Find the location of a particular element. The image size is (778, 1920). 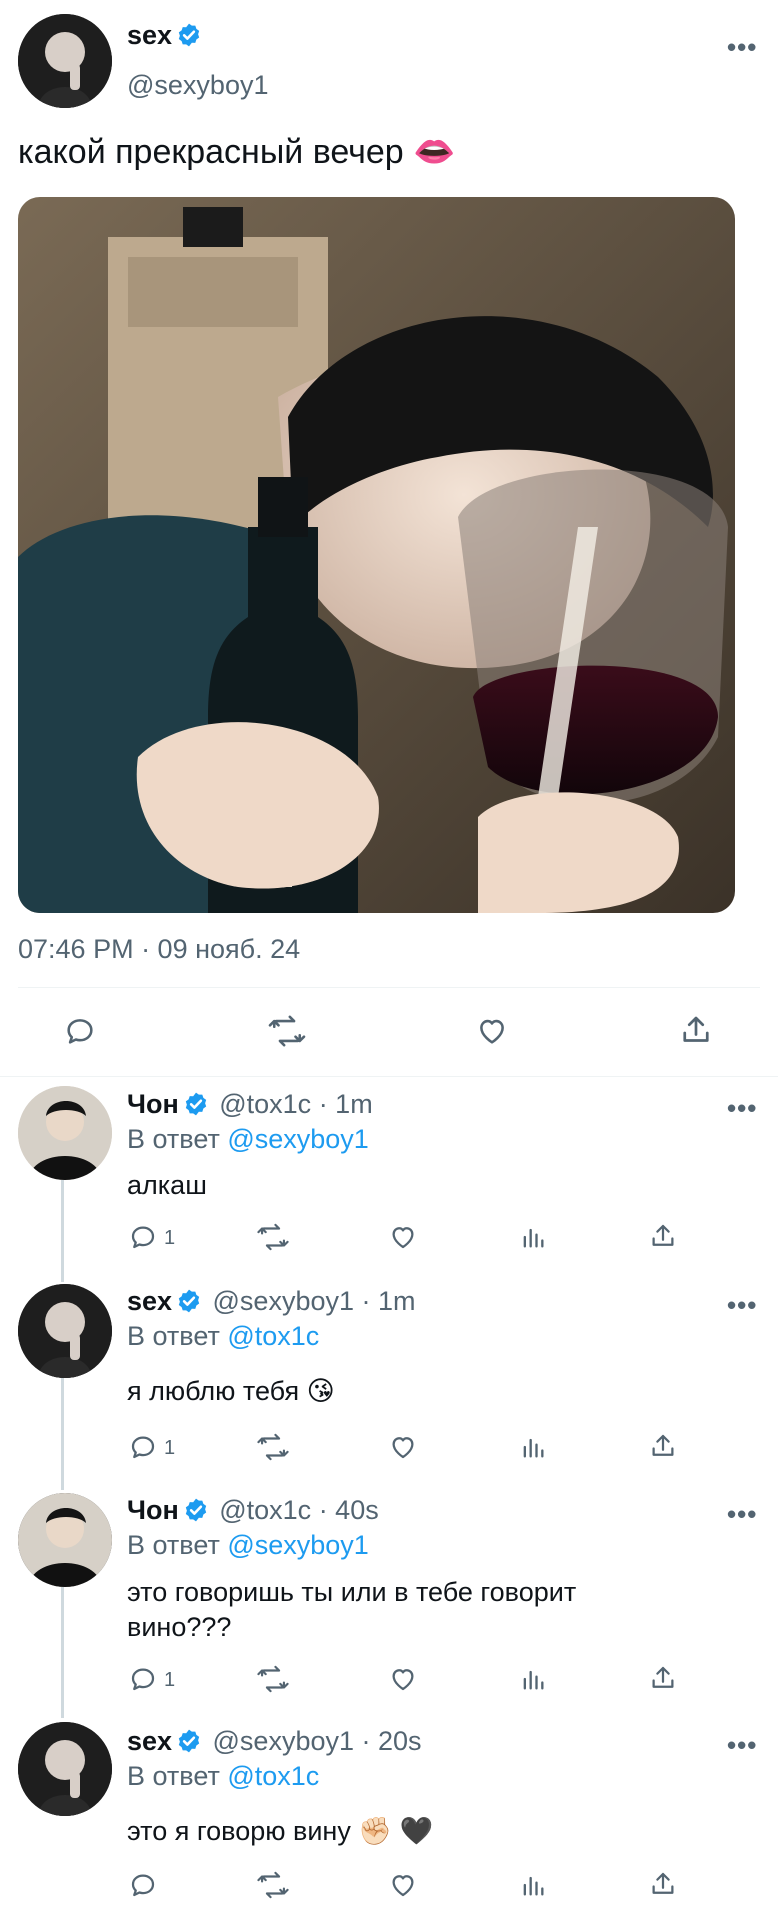

author-handle: @sexyboy1 is located at coordinates (197, 85).